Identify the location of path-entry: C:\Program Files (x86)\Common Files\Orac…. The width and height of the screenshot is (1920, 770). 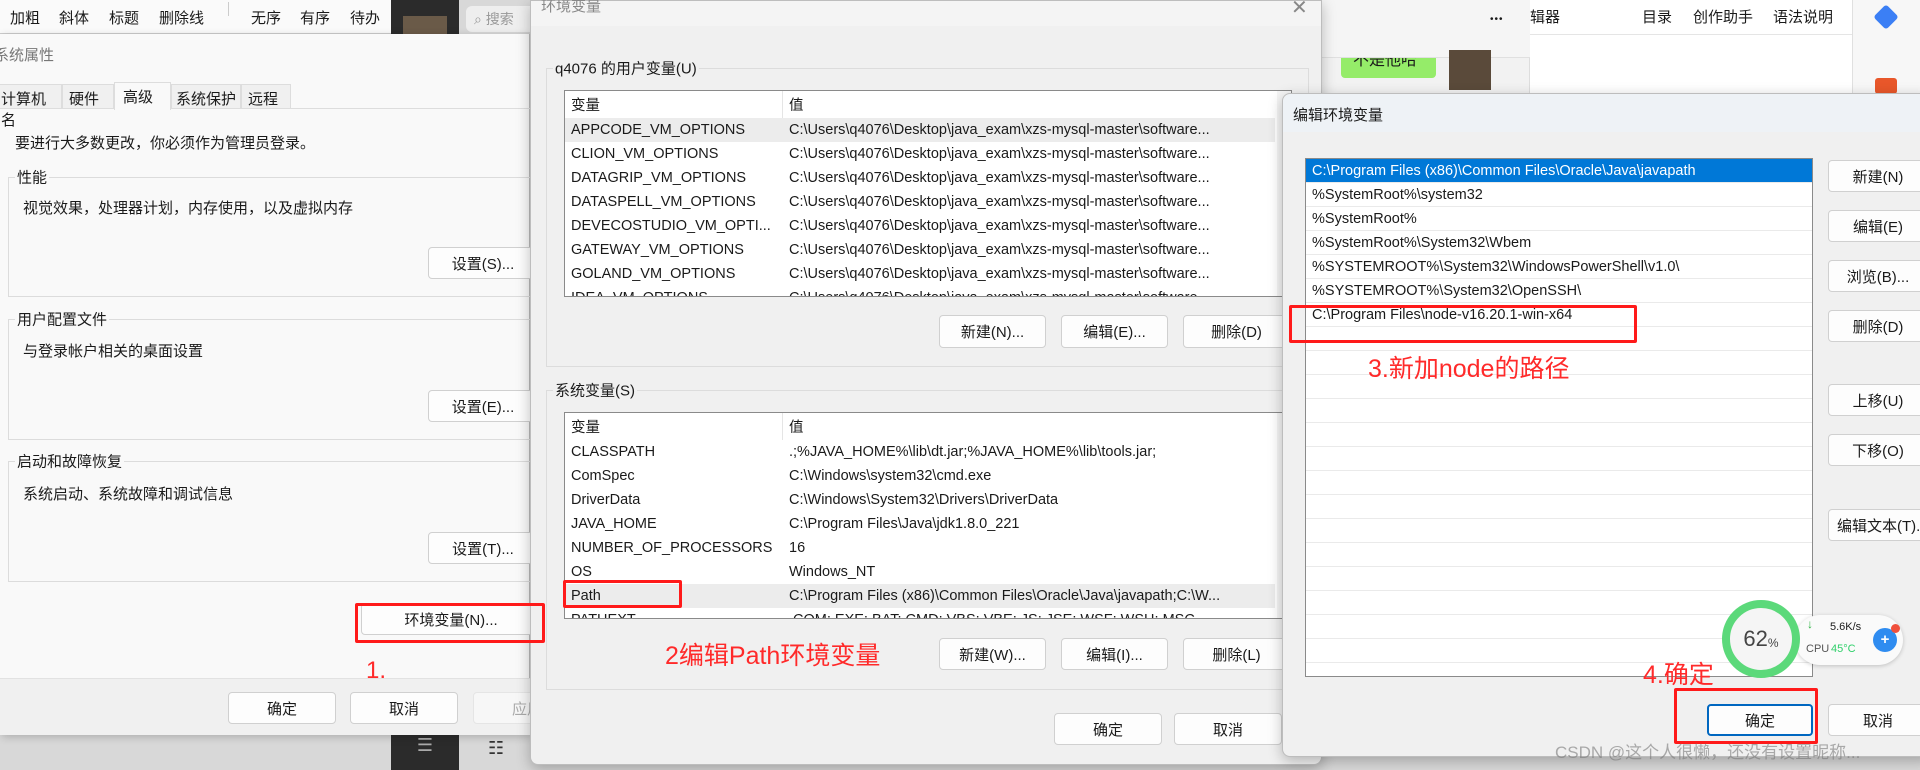
(1559, 171).